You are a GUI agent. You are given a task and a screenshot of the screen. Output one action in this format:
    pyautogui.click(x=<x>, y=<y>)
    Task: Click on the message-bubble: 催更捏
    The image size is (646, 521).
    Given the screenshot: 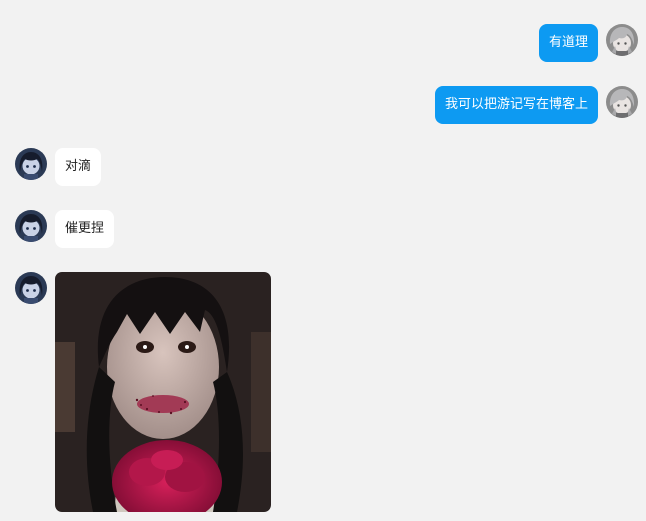 What is the action you would take?
    pyautogui.click(x=85, y=229)
    